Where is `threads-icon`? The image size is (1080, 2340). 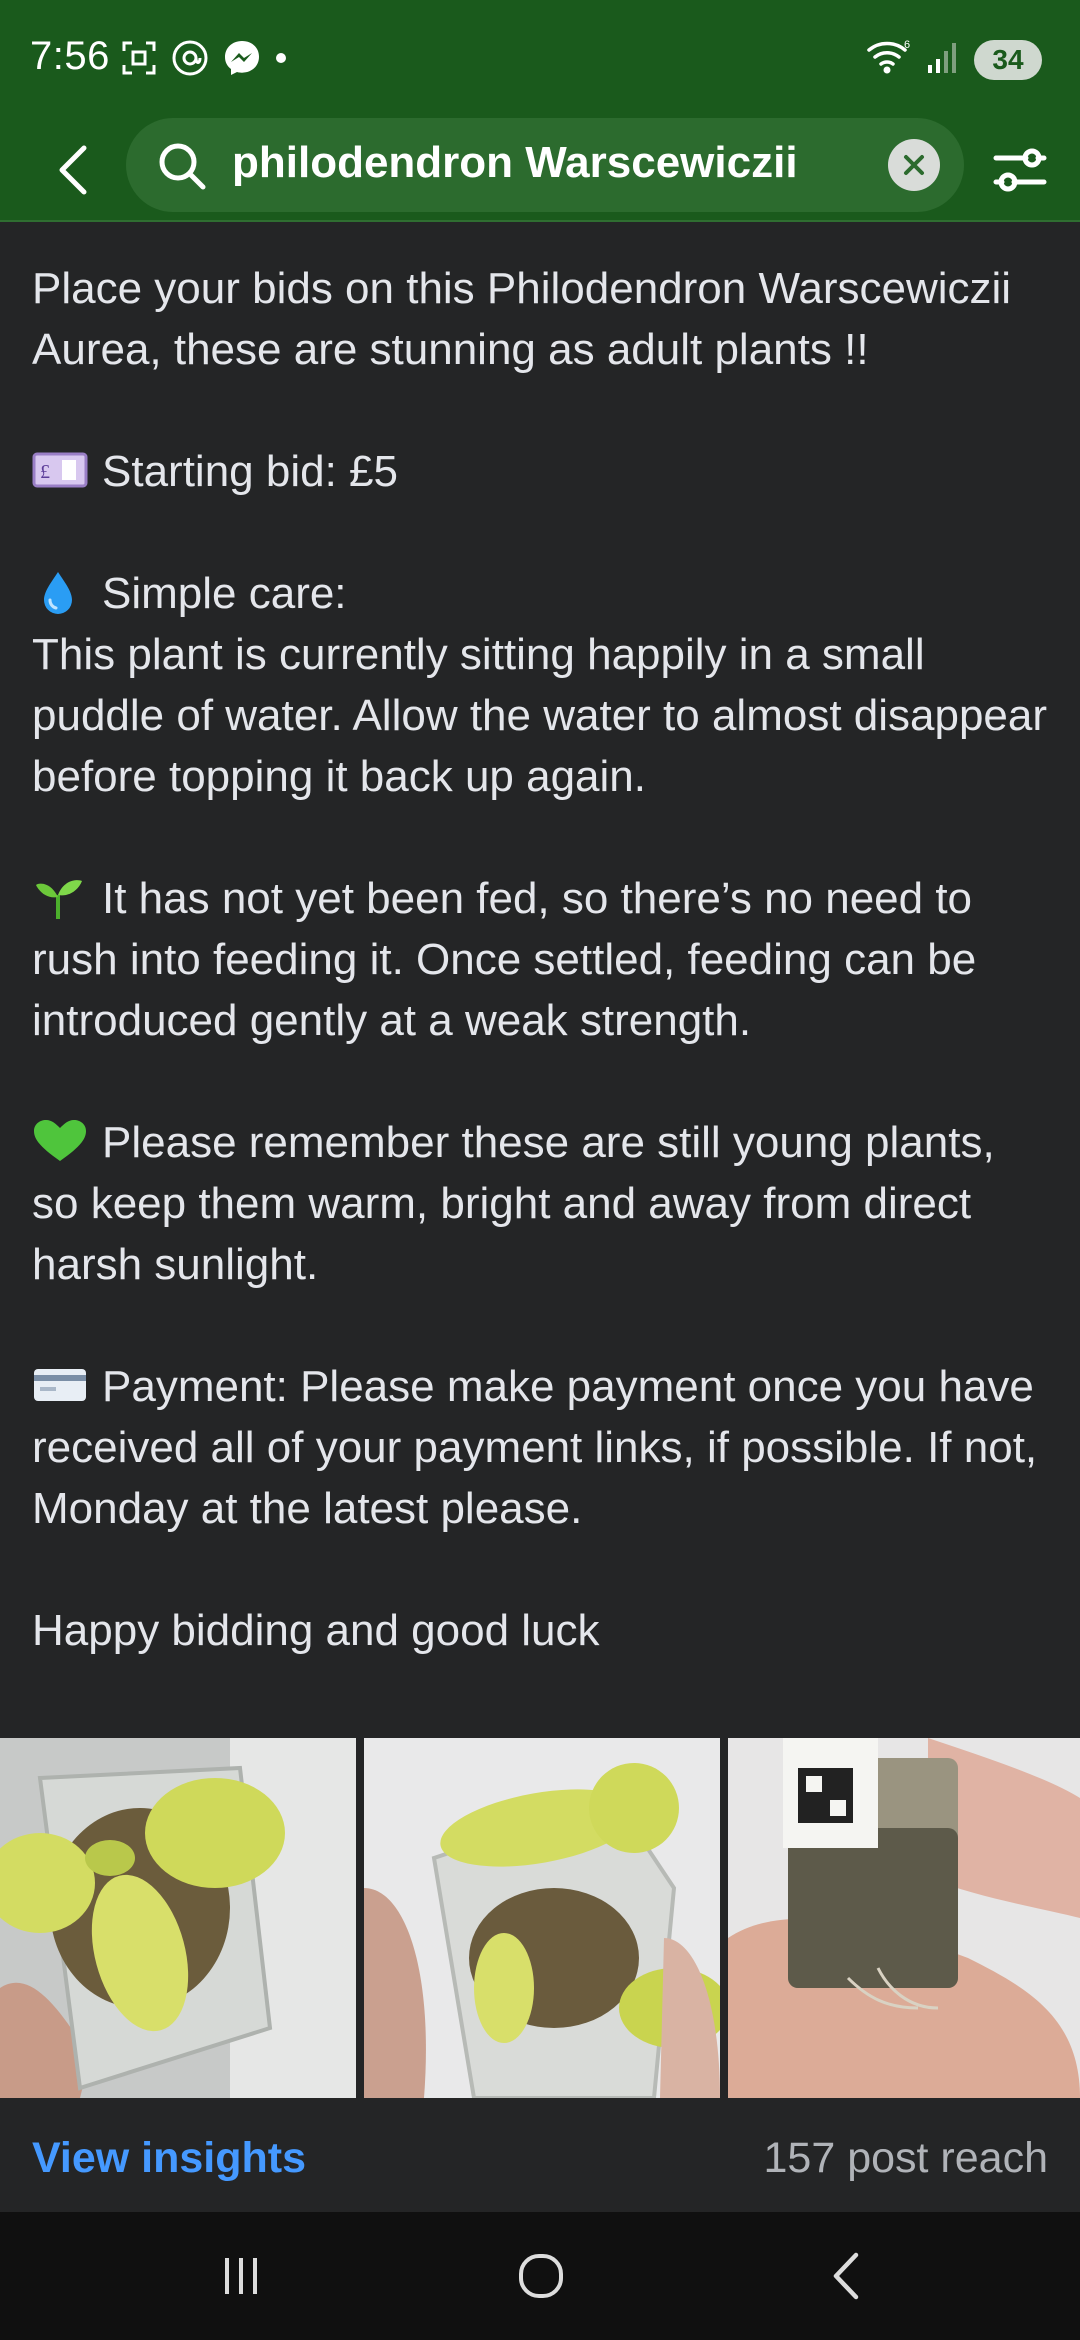 threads-icon is located at coordinates (190, 60).